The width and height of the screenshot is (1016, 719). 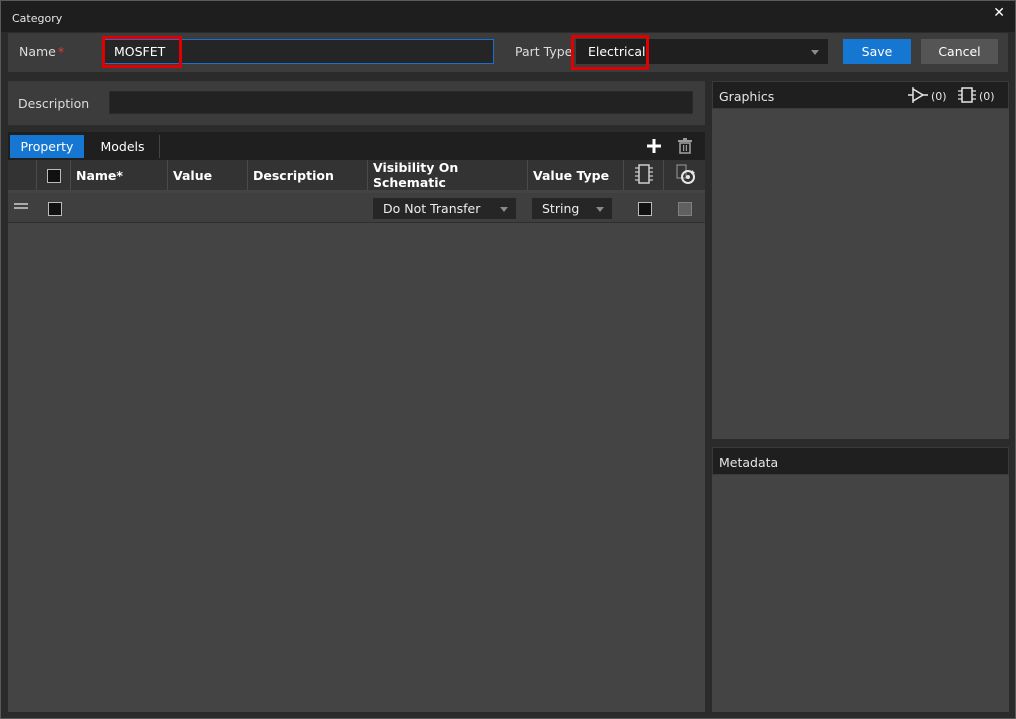 I want to click on select-all-header, so click(x=54, y=175).